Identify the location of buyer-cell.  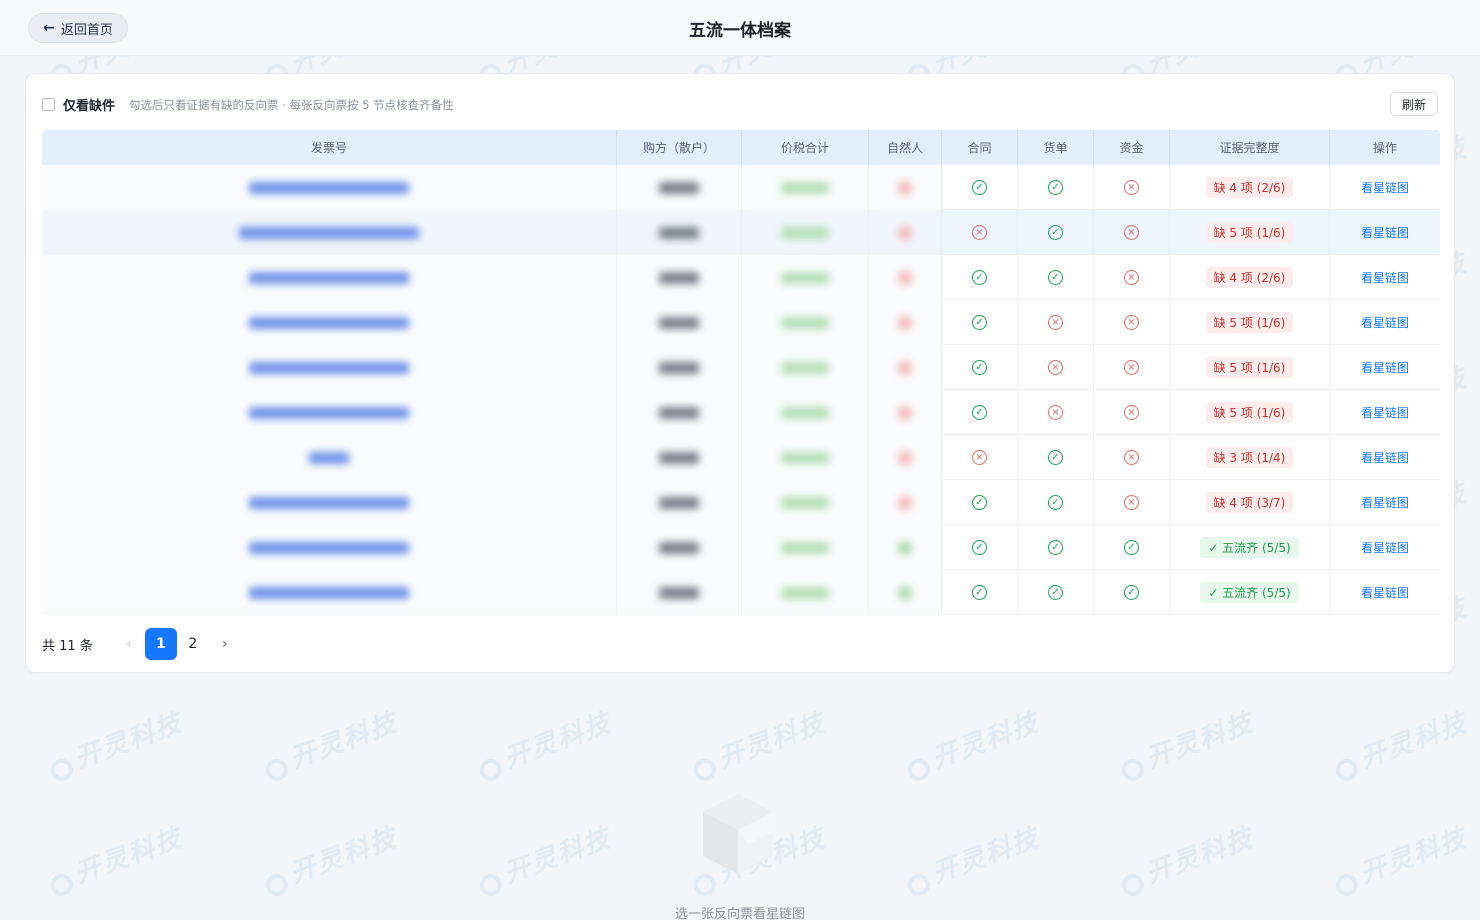
(679, 322).